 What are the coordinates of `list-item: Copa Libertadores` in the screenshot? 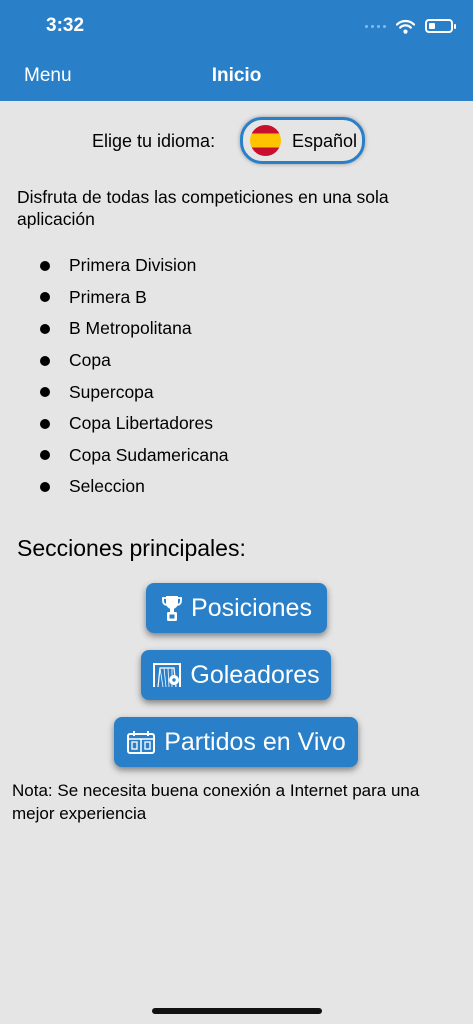 It's located at (134, 424).